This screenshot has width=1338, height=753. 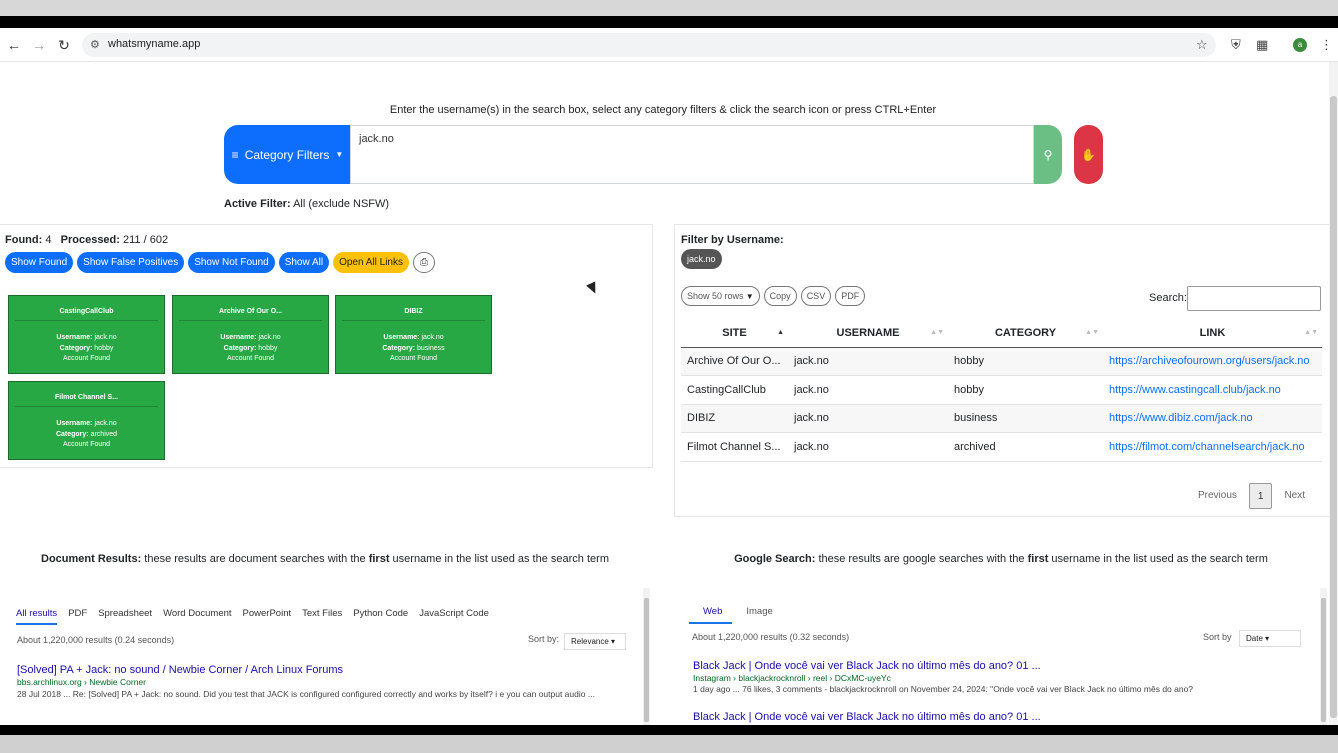 What do you see at coordinates (734, 419) in the screenshot?
I see `cell-site: DIBIZ` at bounding box center [734, 419].